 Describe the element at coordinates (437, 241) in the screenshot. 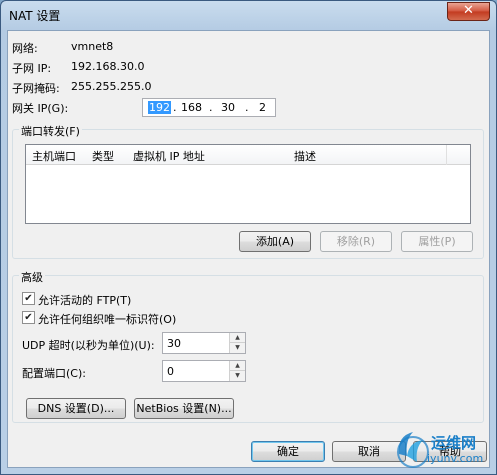

I see `properties-button: 属性(P)` at that location.